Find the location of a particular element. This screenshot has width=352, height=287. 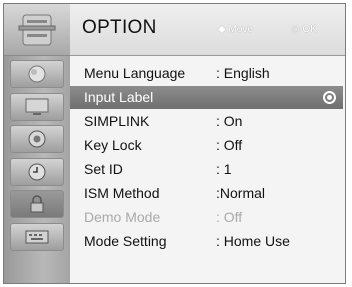

menu-item-label: ISM Method is located at coordinates (122, 193).